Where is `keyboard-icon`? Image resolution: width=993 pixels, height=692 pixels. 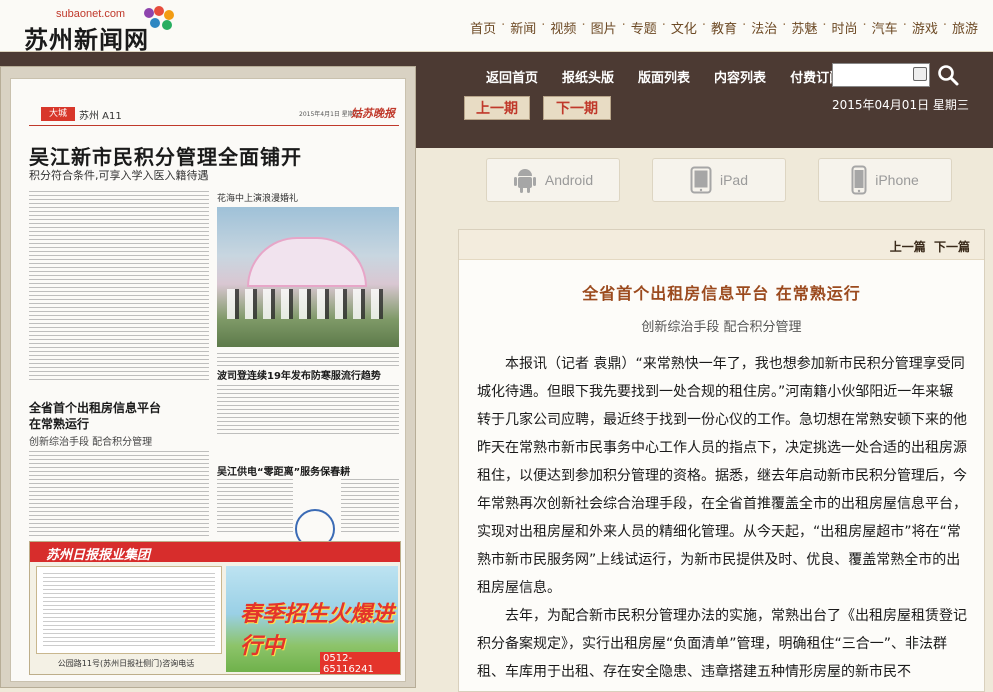
keyboard-icon is located at coordinates (920, 74).